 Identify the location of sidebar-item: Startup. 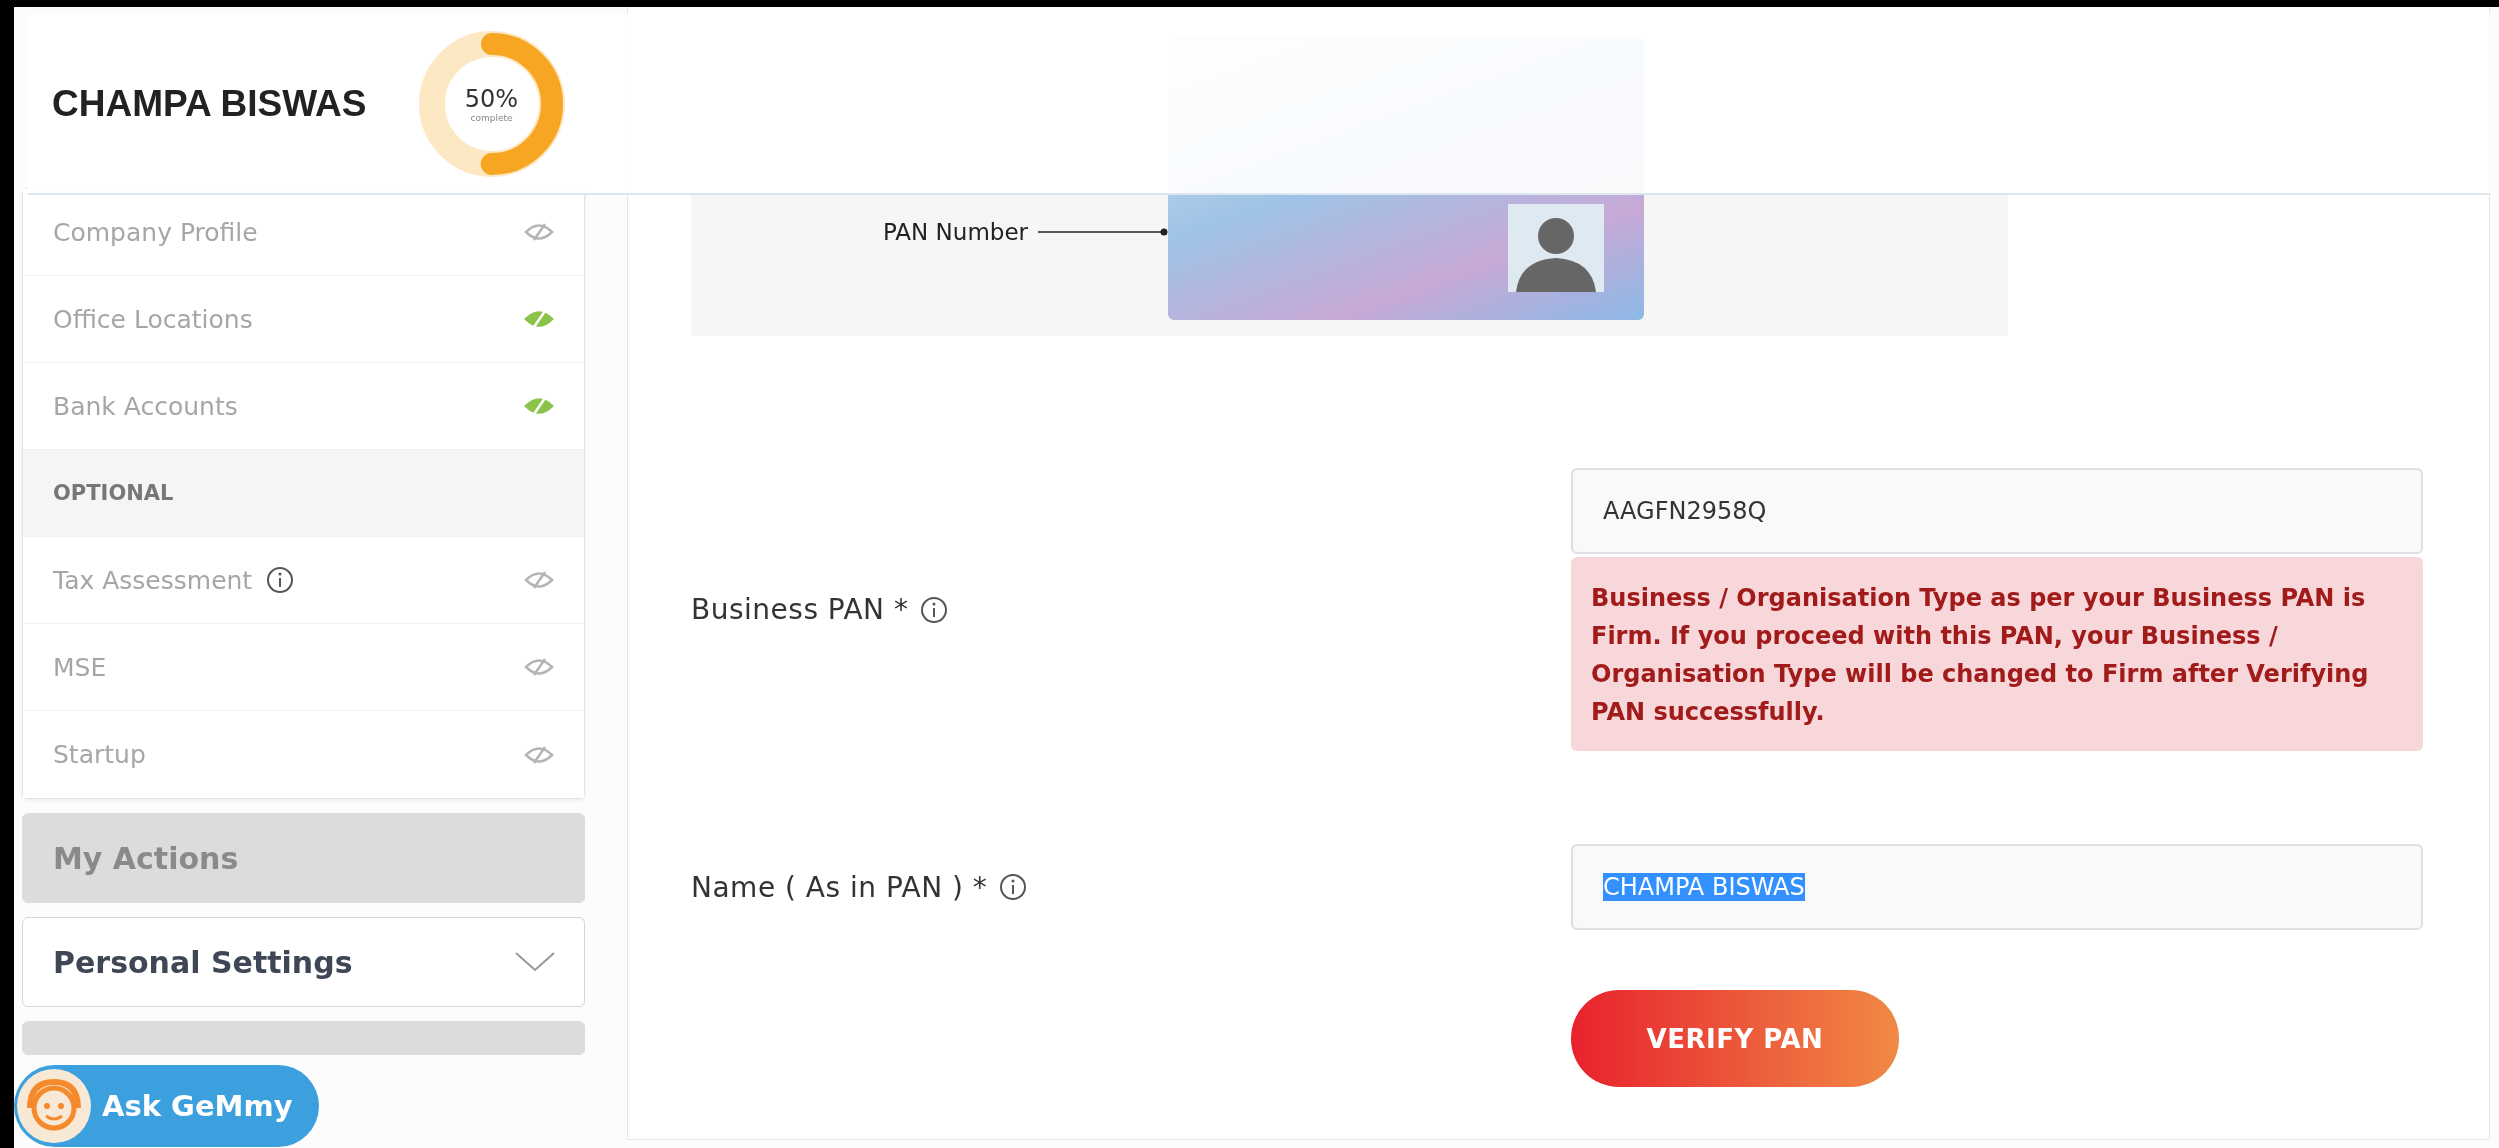
(99, 754).